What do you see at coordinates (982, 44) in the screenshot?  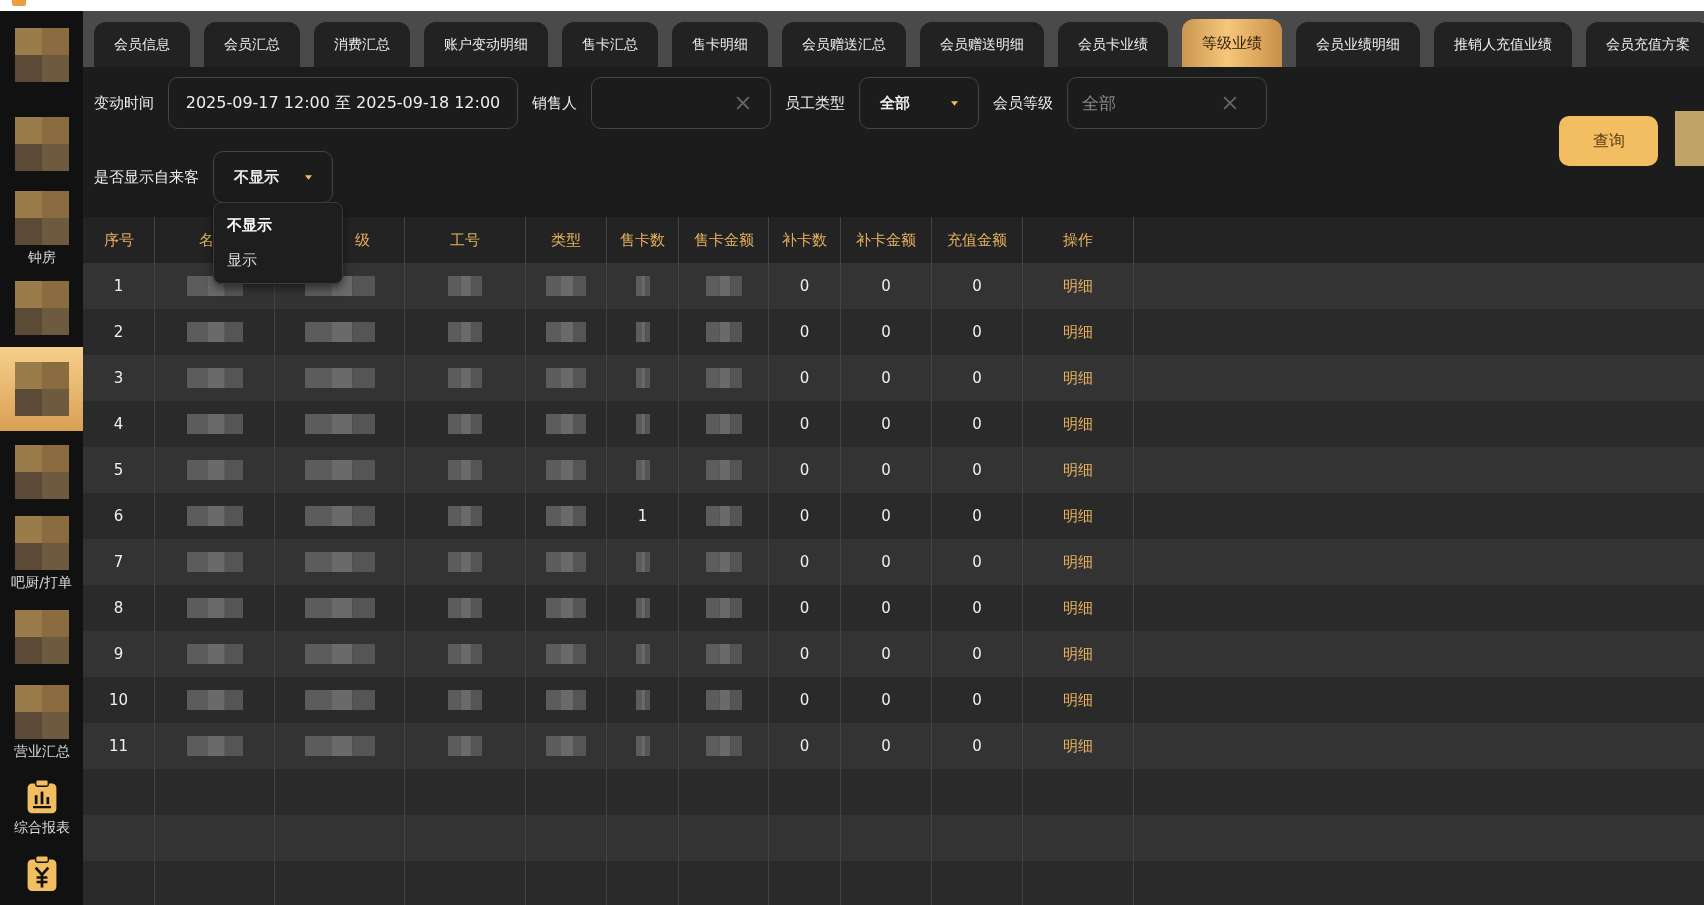 I see `tab: 会员赠送明细` at bounding box center [982, 44].